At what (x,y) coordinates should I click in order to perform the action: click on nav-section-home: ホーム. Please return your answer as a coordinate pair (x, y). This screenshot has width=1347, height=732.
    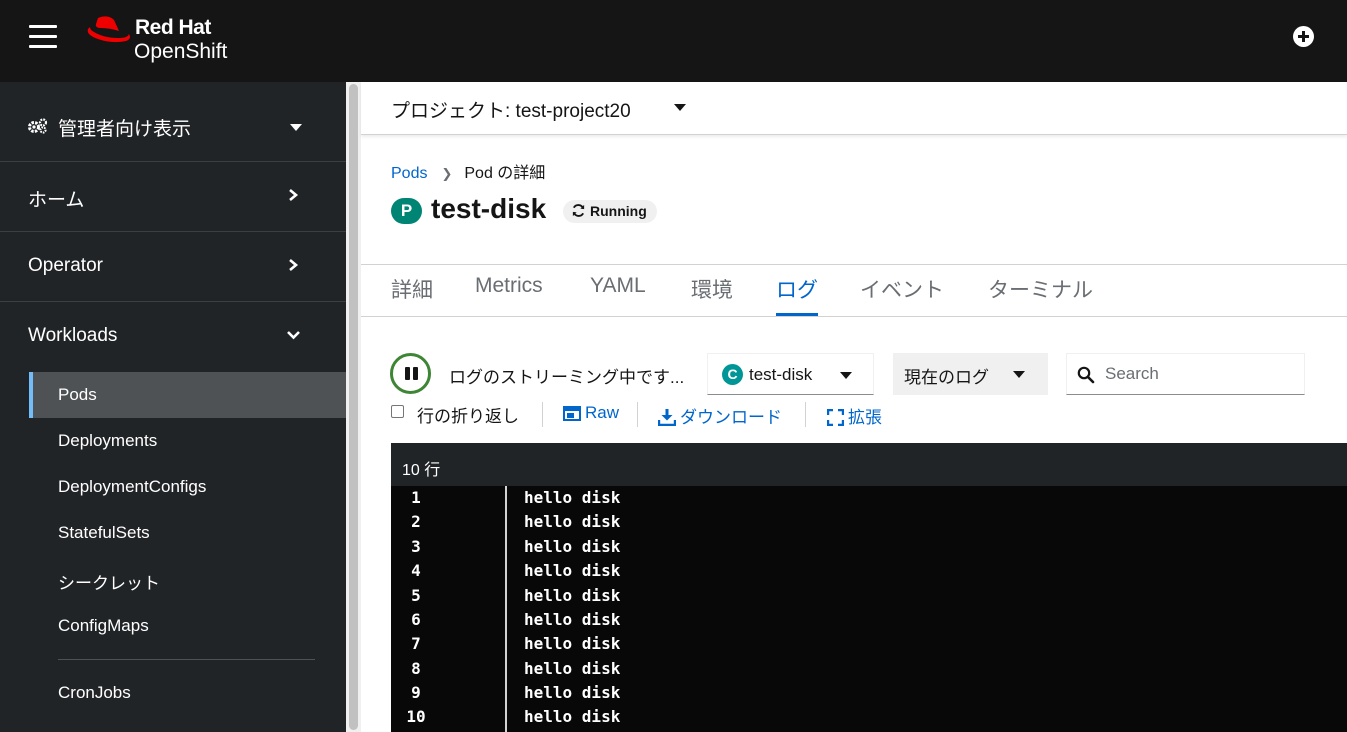
    Looking at the image, I should click on (173, 197).